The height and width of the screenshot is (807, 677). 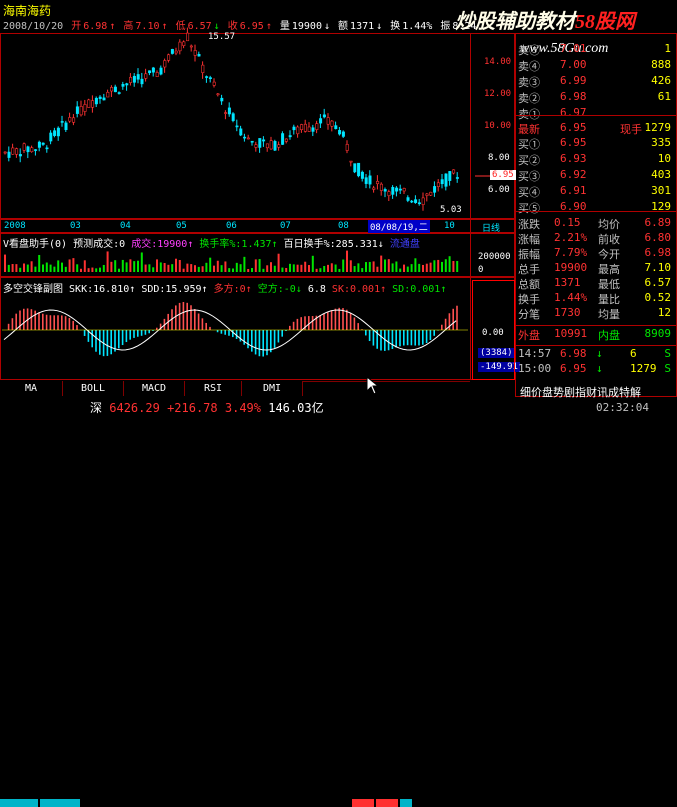 I want to click on price-tick-10: 10.00, so click(x=497, y=126).